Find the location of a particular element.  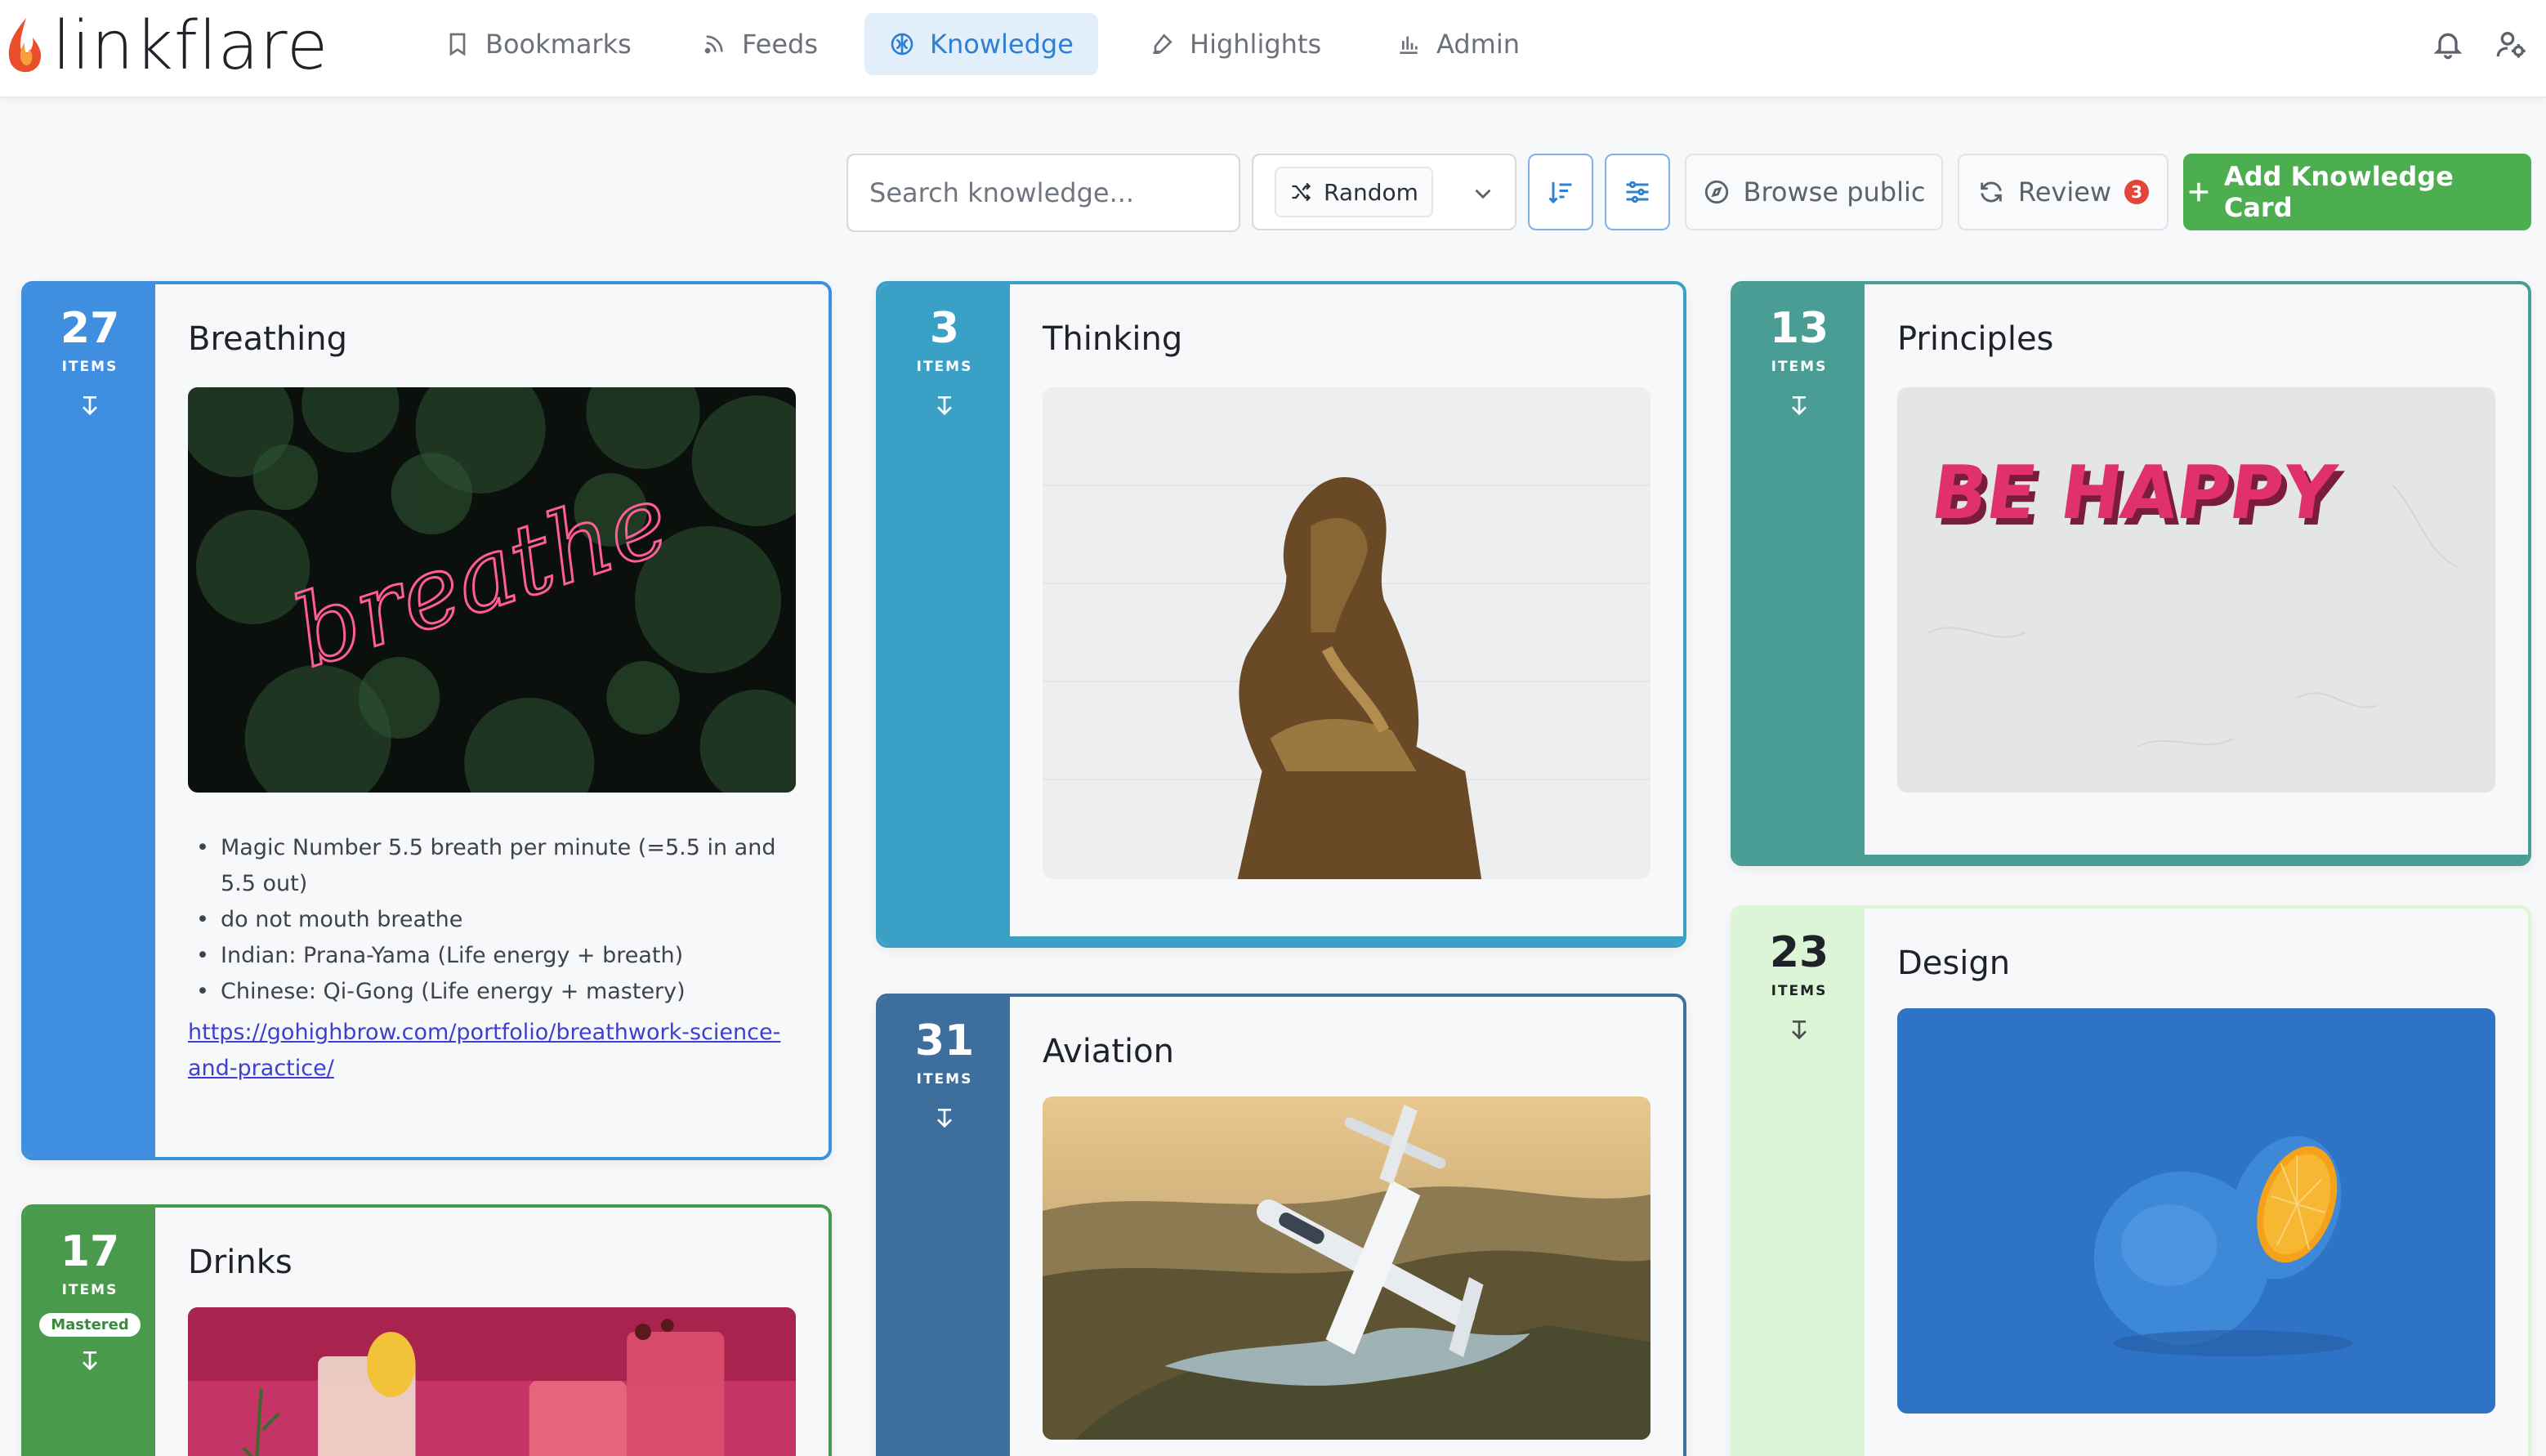

item-count: 27 is located at coordinates (90, 328).